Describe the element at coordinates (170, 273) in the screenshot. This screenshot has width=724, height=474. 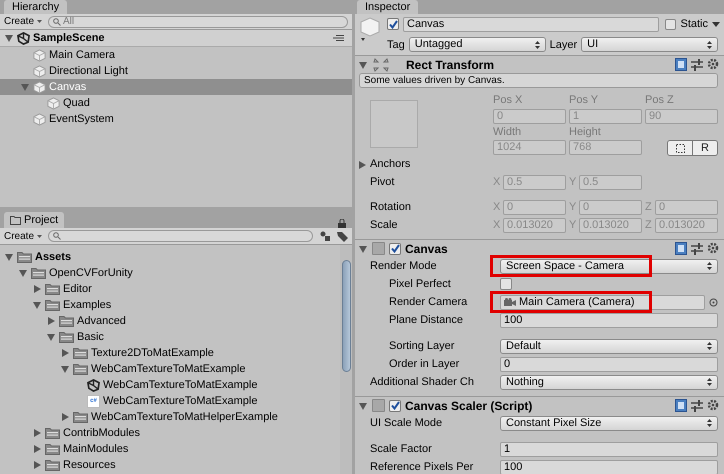
I see `project-item: OpenCVForUnity` at that location.